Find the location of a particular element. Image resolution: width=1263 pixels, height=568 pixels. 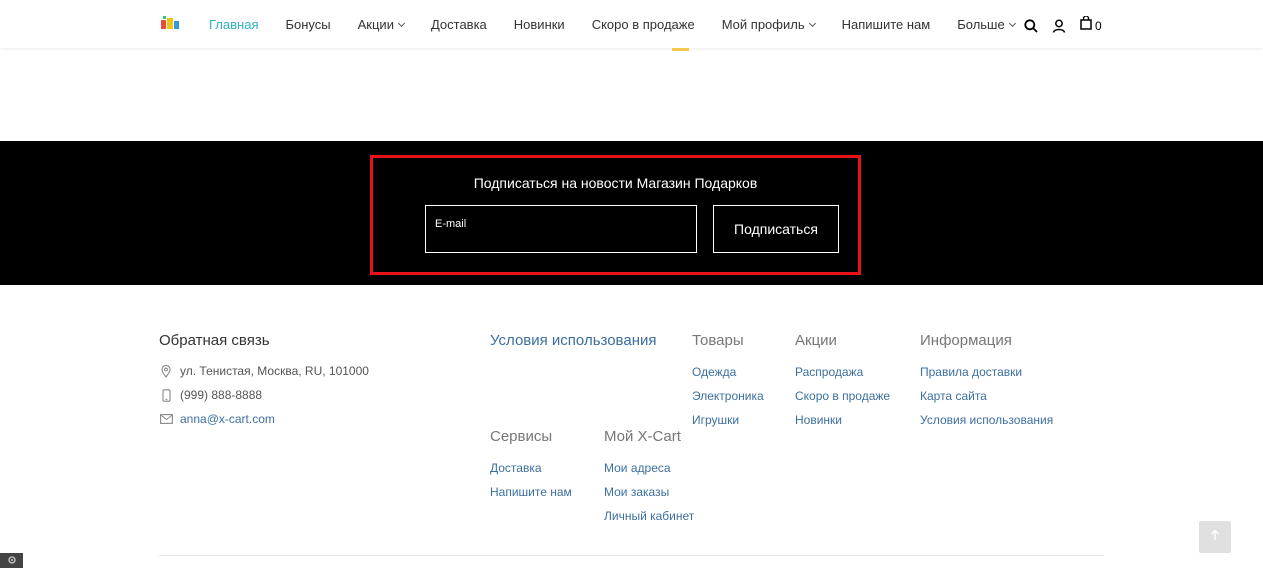

store-logo is located at coordinates (170, 23).